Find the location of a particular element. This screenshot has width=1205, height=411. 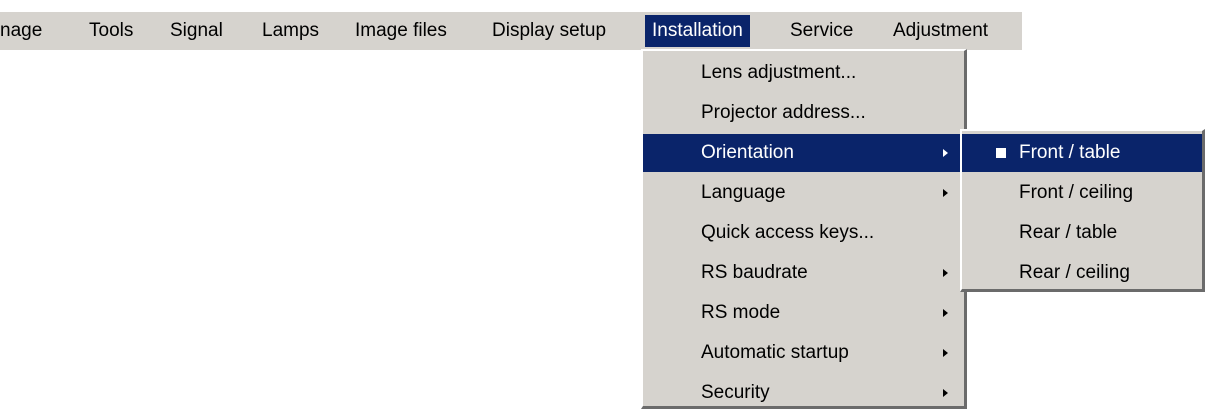

menu-item-orientation: Orientation is located at coordinates (802, 153).